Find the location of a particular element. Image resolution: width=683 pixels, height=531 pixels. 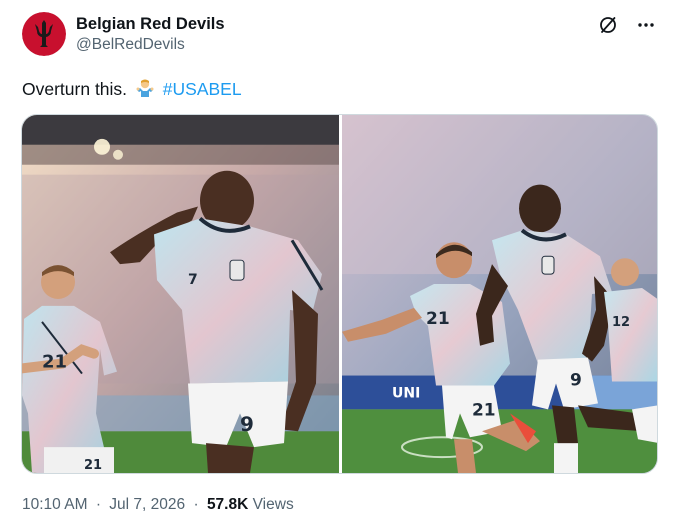

author-handle: @BelRedDevils is located at coordinates (150, 45).